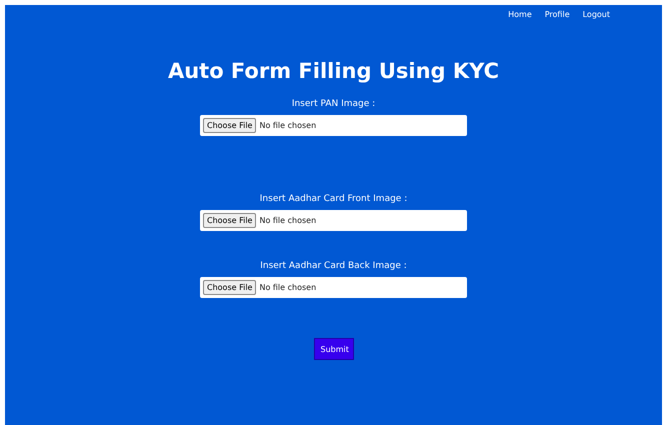 This screenshot has width=667, height=425. Describe the element at coordinates (334, 71) in the screenshot. I see `page-title: Auto Form Filling Using KYC` at that location.